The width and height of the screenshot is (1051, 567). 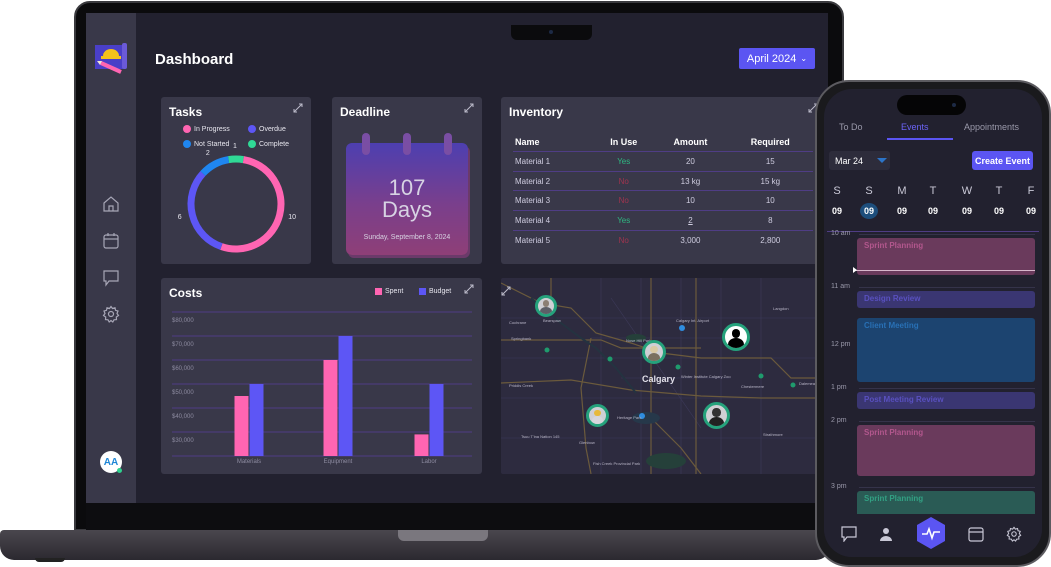 I want to click on cell-amount: 13 kg, so click(x=690, y=181).